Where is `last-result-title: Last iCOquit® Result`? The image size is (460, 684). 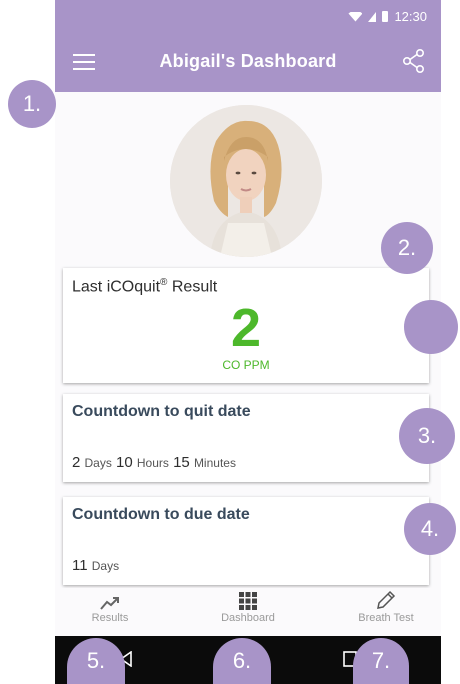 last-result-title: Last iCOquit® Result is located at coordinates (145, 286).